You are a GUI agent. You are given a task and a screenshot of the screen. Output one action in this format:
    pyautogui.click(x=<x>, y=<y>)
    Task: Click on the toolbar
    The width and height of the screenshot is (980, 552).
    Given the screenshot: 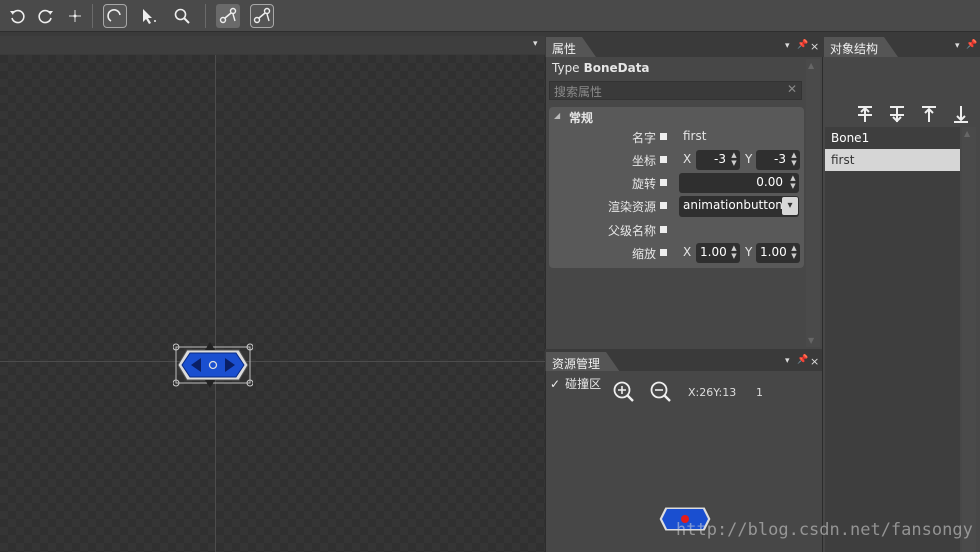 What is the action you would take?
    pyautogui.click(x=490, y=16)
    